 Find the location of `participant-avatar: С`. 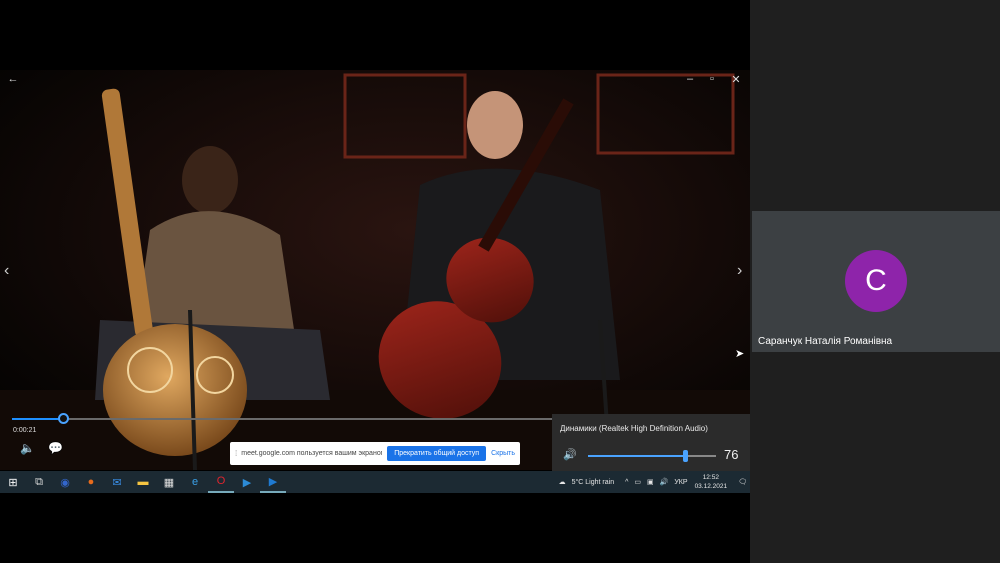

participant-avatar: С is located at coordinates (876, 281).